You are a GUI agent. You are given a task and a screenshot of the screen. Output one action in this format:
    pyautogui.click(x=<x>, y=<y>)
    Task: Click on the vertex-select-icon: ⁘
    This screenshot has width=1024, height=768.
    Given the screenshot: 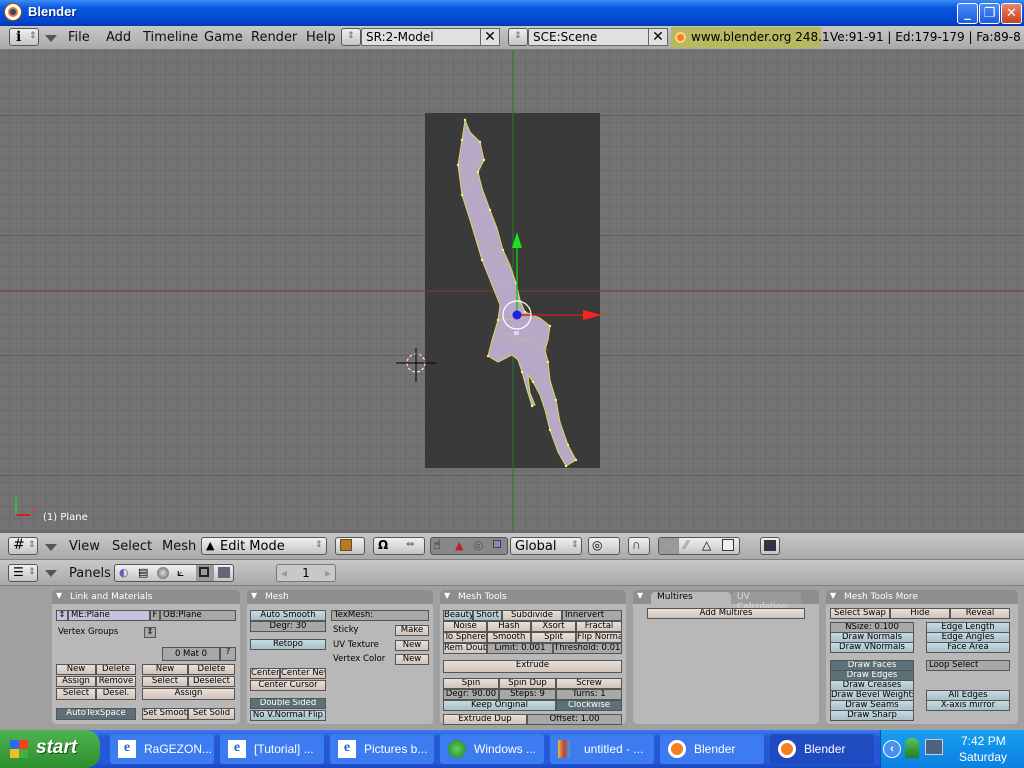 What is the action you would take?
    pyautogui.click(x=669, y=546)
    